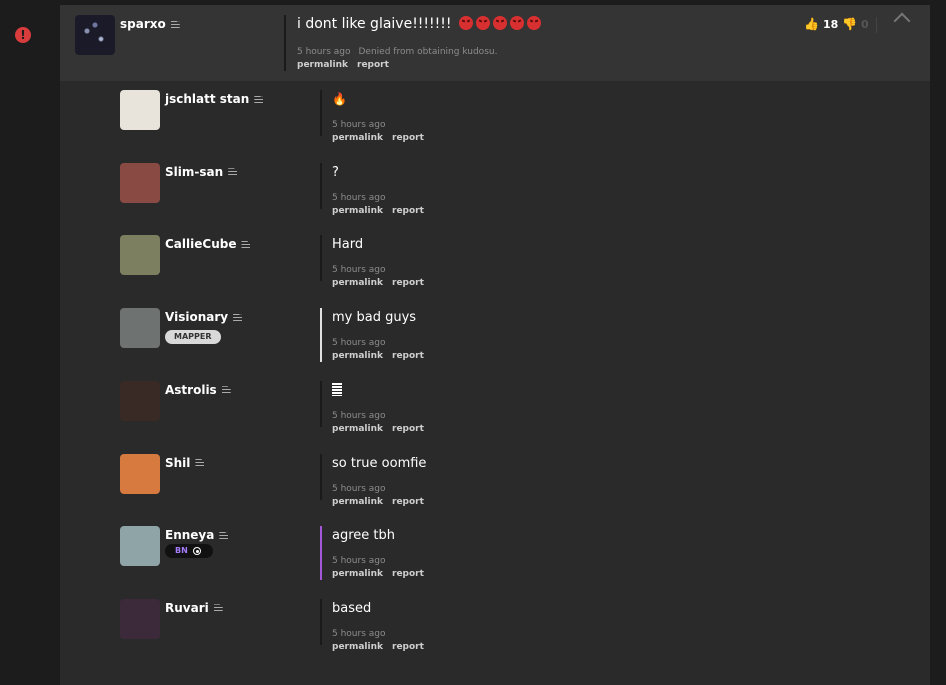  Describe the element at coordinates (348, 245) in the screenshot. I see `reply-message-text: Hard` at that location.